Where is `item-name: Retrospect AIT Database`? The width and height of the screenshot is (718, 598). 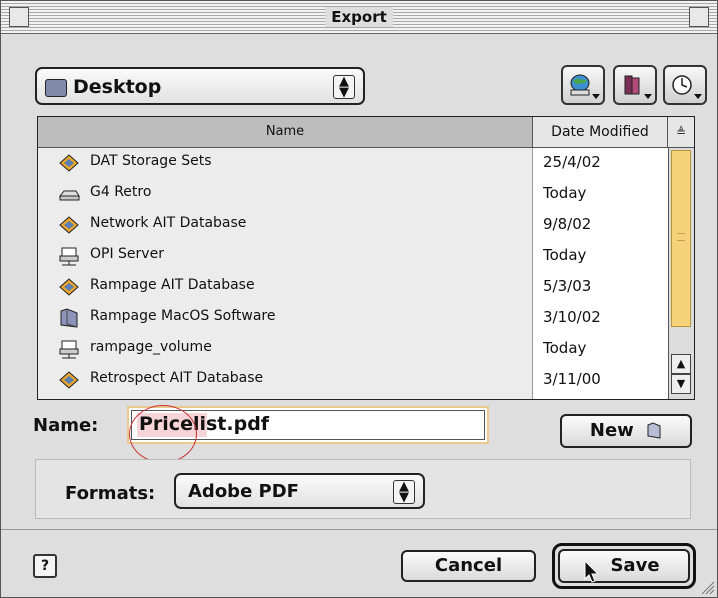
item-name: Retrospect AIT Database is located at coordinates (177, 378).